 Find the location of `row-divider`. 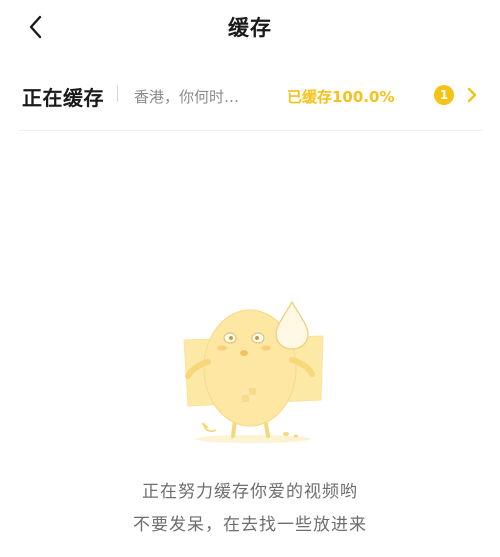

row-divider is located at coordinates (250, 130).